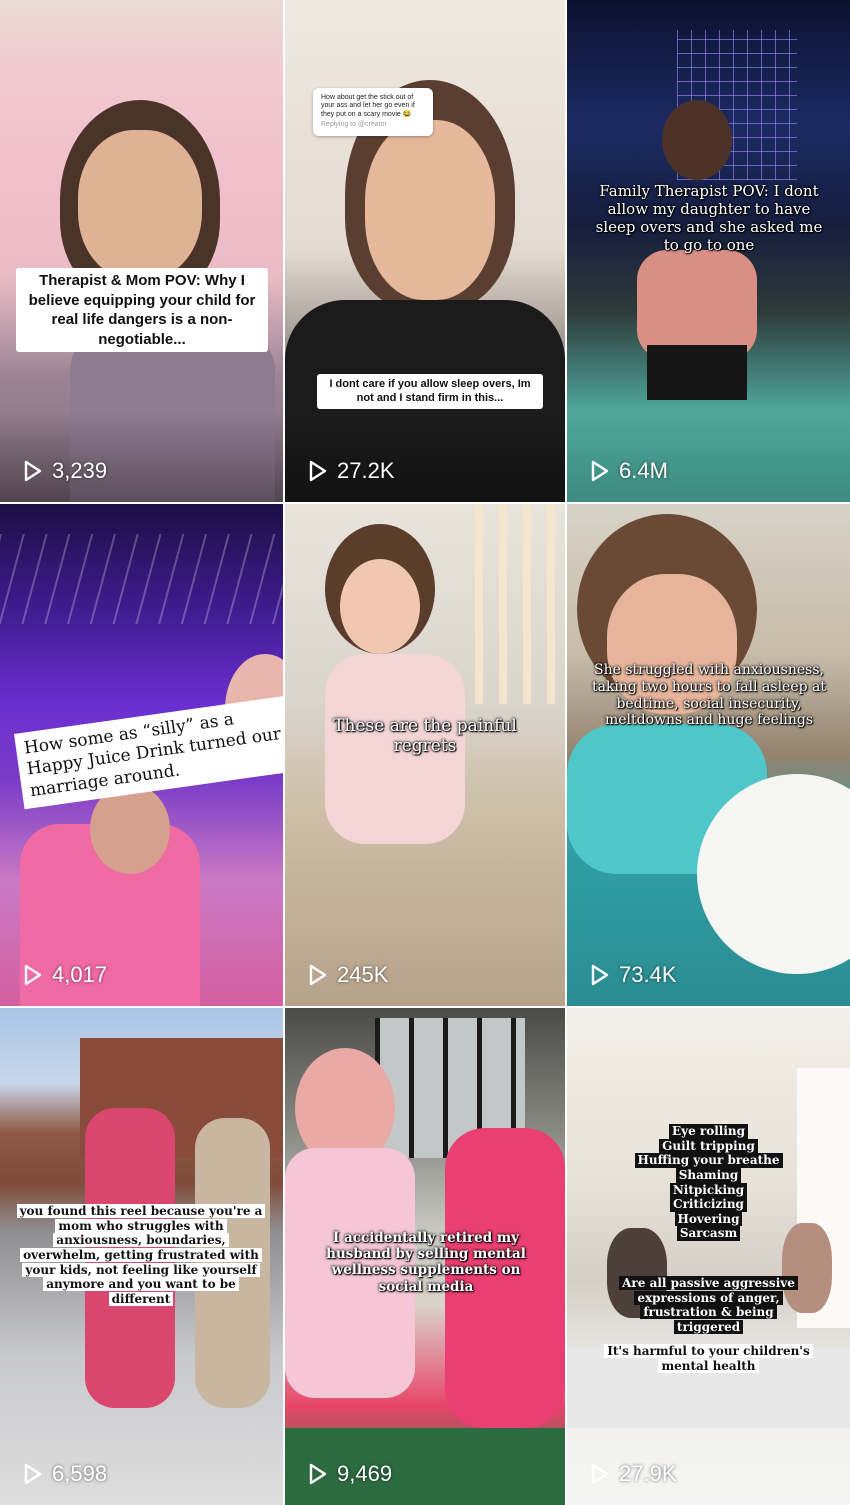 This screenshot has width=850, height=1505. I want to click on reel-thumbnail-person, so click(697, 140).